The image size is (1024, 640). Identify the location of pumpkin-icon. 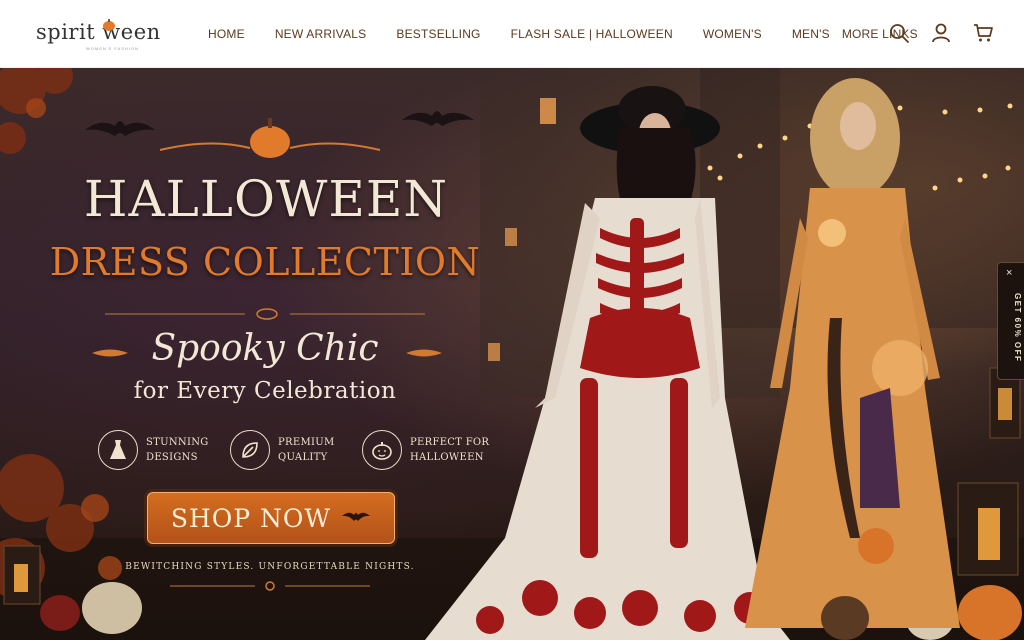
(382, 450).